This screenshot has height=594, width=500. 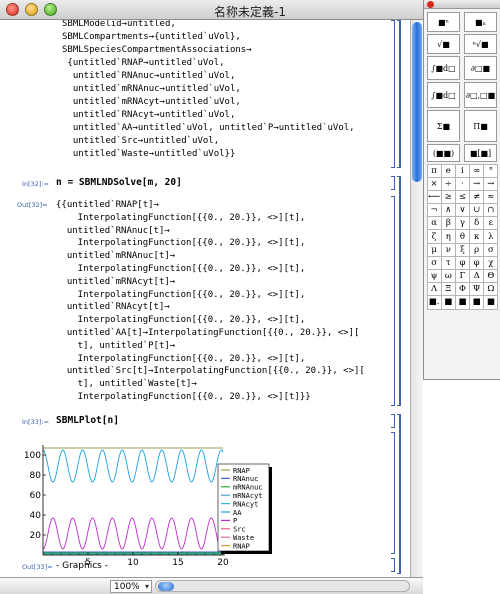 What do you see at coordinates (480, 153) in the screenshot?
I see `palette-template-button: ■[■]` at bounding box center [480, 153].